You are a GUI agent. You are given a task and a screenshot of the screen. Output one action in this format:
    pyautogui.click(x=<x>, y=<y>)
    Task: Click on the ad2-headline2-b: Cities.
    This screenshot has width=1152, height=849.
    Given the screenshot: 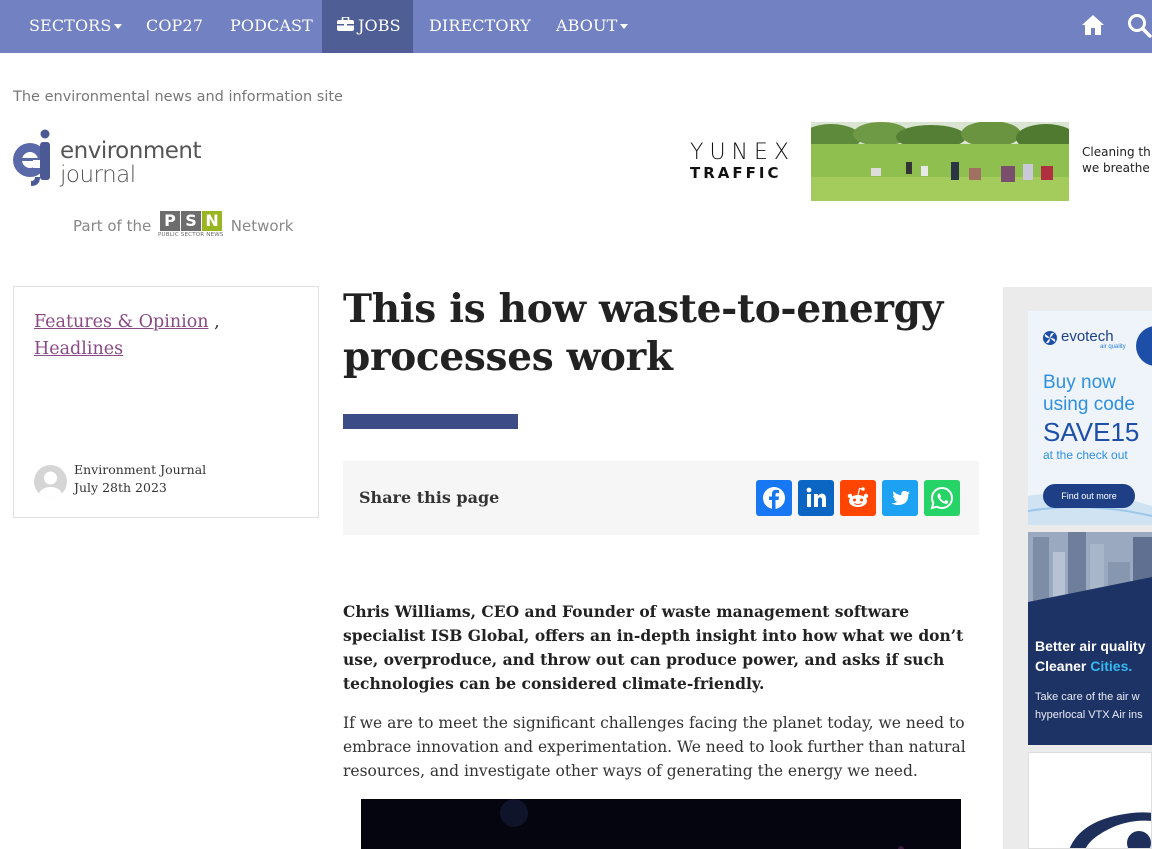 What is the action you would take?
    pyautogui.click(x=1111, y=666)
    